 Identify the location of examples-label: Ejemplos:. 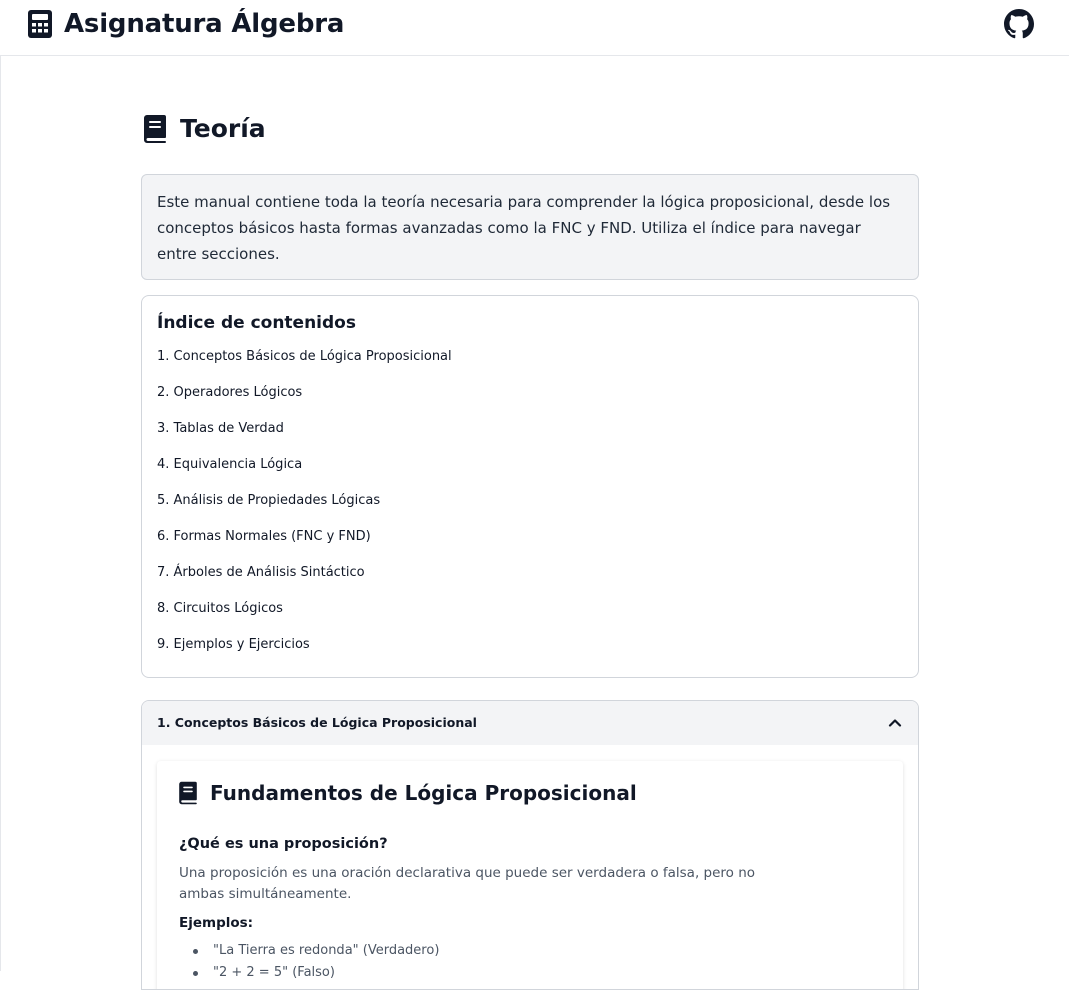
(216, 923).